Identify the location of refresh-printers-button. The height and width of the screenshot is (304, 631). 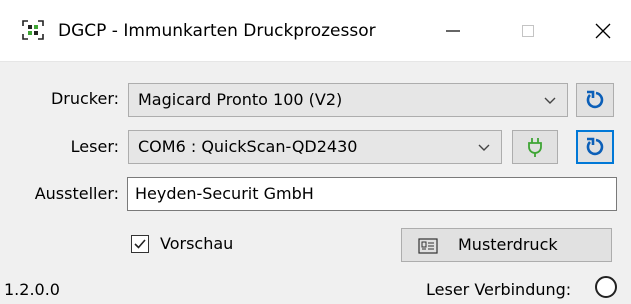
(595, 100).